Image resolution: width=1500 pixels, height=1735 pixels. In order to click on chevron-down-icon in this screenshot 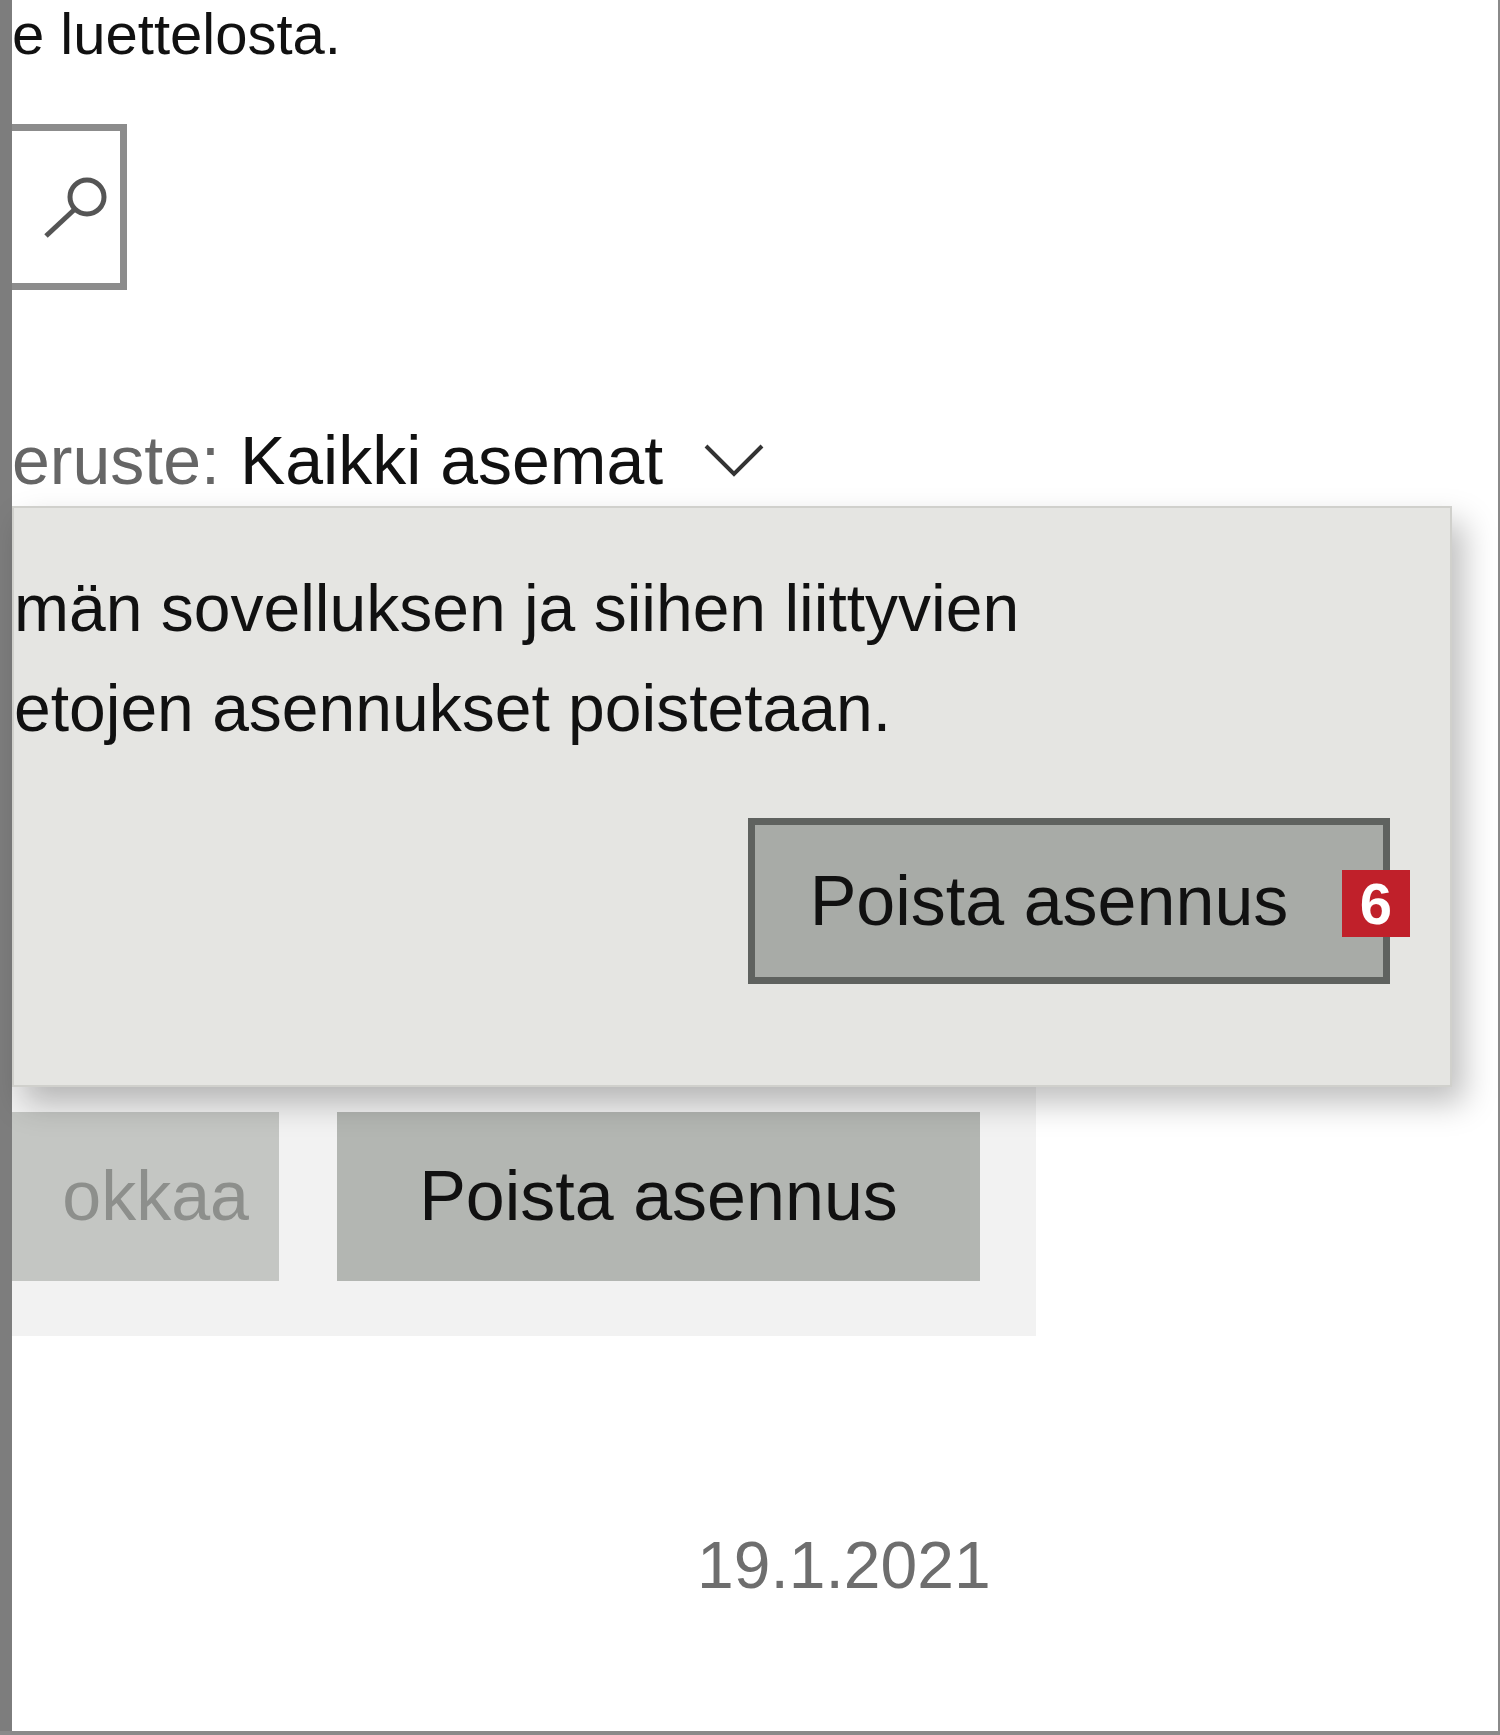, I will do `click(734, 460)`.